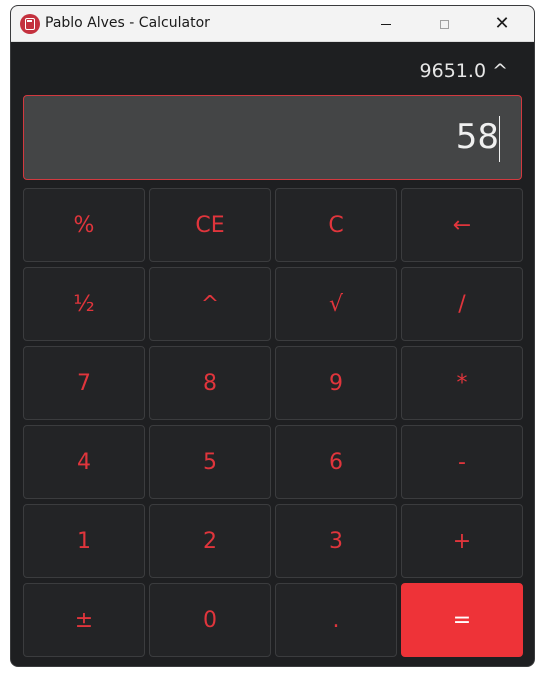 The width and height of the screenshot is (542, 677). I want to click on decimal-point-button: ., so click(336, 620).